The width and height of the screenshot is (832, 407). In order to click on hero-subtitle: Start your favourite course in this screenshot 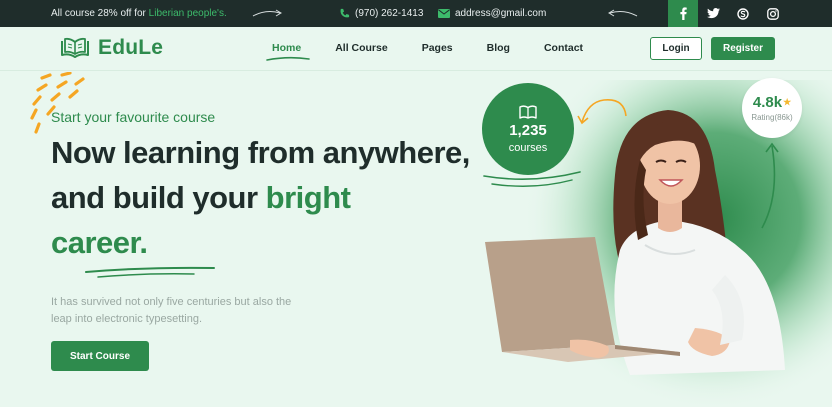, I will do `click(133, 117)`.